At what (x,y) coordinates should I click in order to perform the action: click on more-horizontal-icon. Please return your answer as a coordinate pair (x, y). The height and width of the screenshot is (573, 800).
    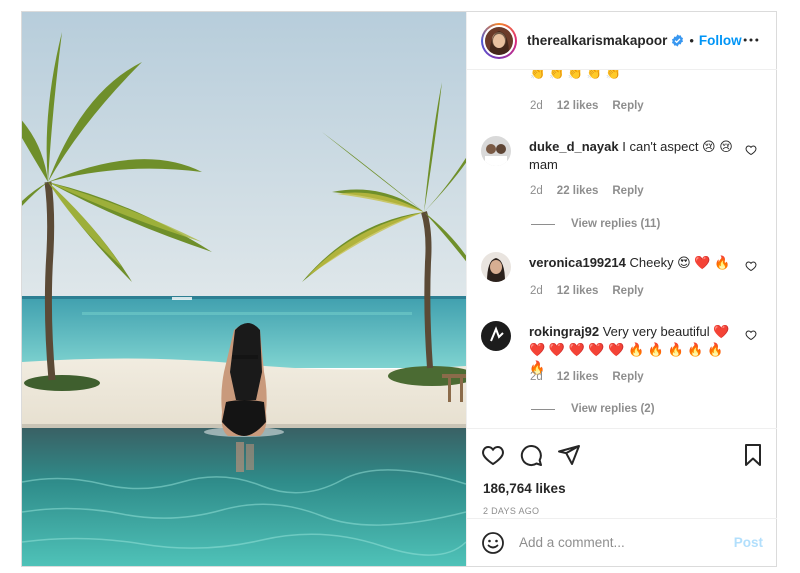
    Looking at the image, I should click on (751, 40).